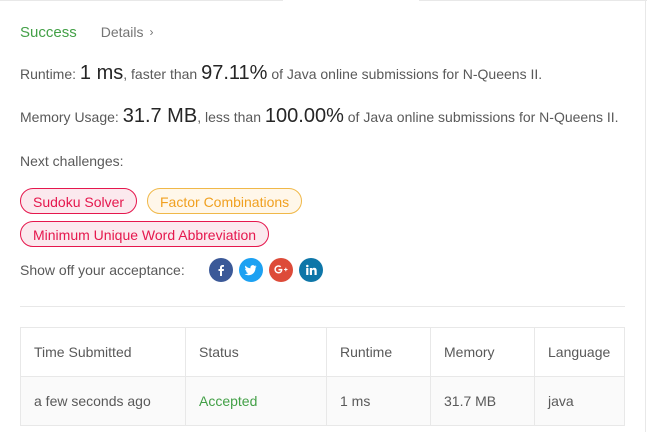  Describe the element at coordinates (280, 270) in the screenshot. I see `google-plus-icon` at that location.